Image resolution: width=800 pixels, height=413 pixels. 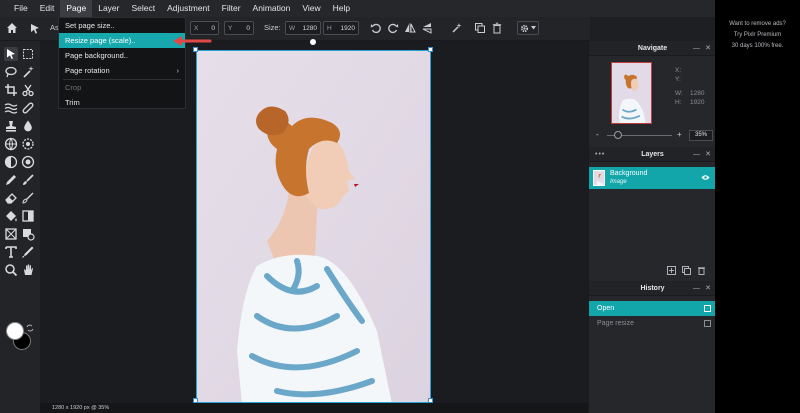 I want to click on eraser-icon, so click(x=11, y=198).